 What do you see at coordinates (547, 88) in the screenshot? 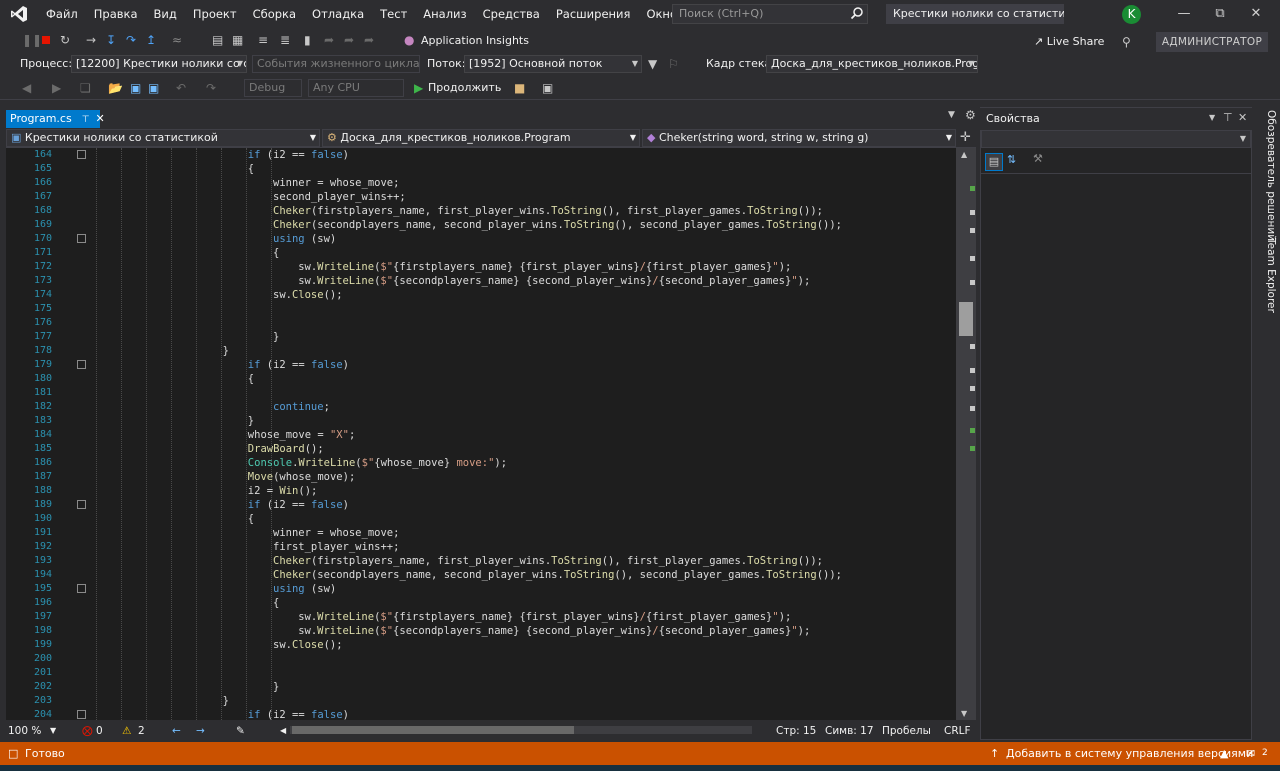
I see `screenshot-icon: ▣` at bounding box center [547, 88].